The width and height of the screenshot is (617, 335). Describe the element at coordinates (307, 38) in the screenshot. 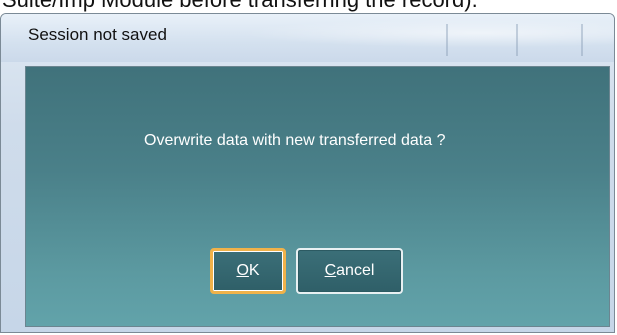

I see `dialog-title-bar: Session not saved` at that location.